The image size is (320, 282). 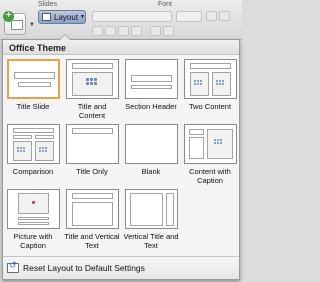 I want to click on theme-name-header: Office Theme, so click(x=121, y=47).